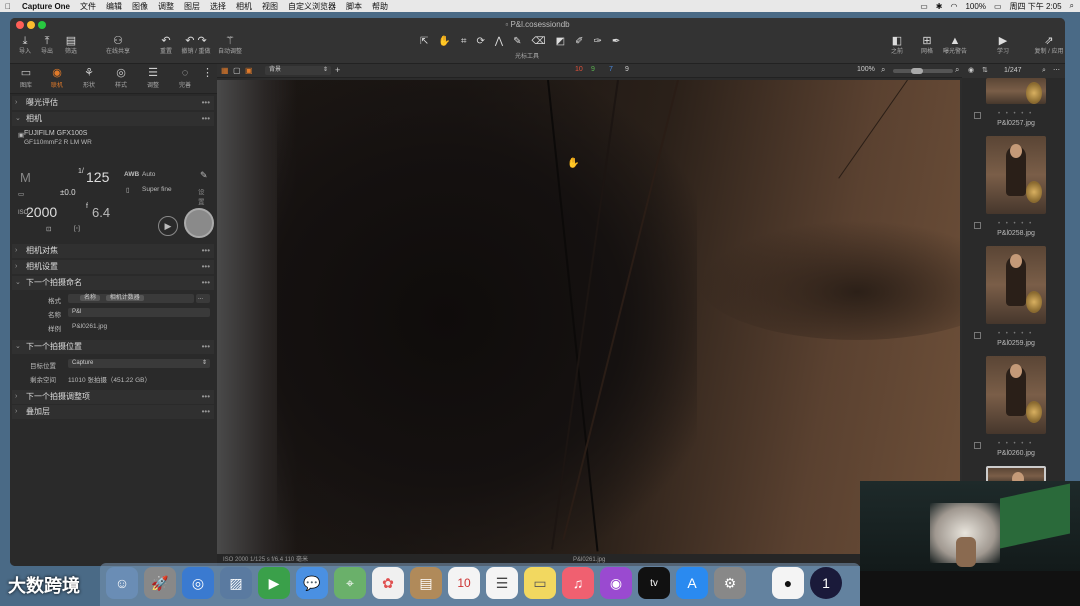  Describe the element at coordinates (1049, 45) in the screenshot. I see `copy-apply-button: ⇗ 复制 / 应用` at that location.